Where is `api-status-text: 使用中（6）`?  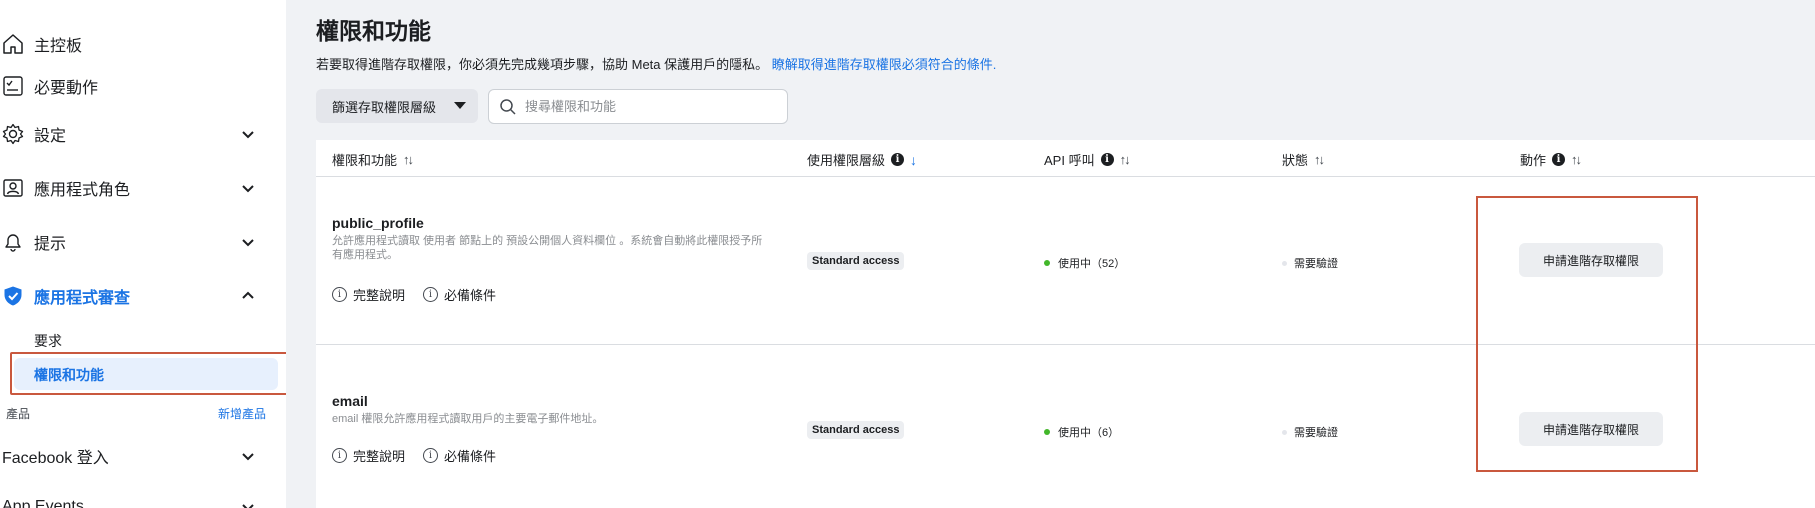 api-status-text: 使用中（6） is located at coordinates (1089, 433).